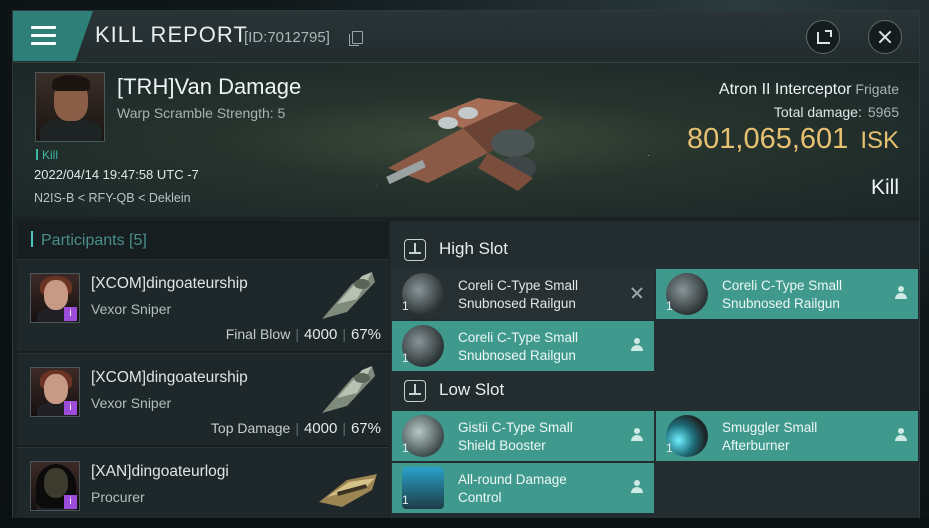  What do you see at coordinates (885, 37) in the screenshot?
I see `close-button` at bounding box center [885, 37].